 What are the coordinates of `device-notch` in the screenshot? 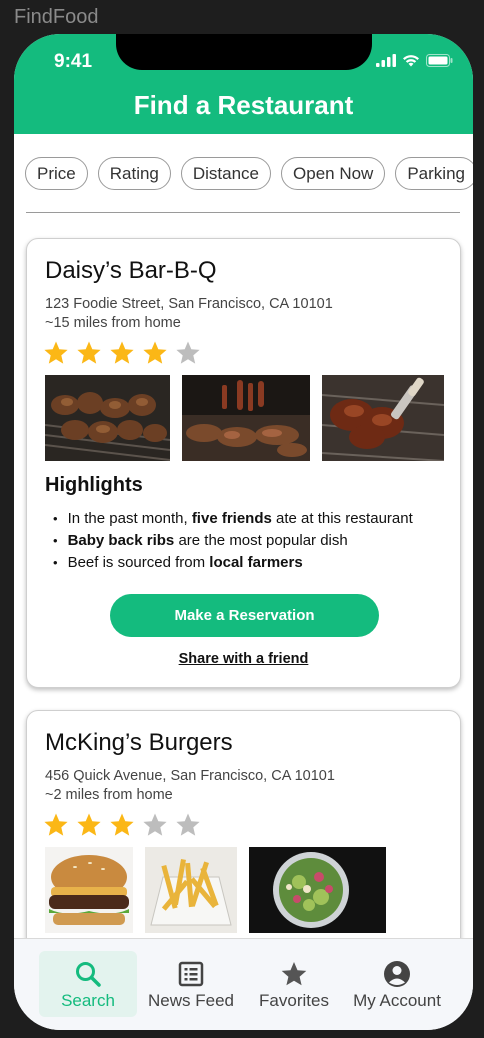 It's located at (244, 52).